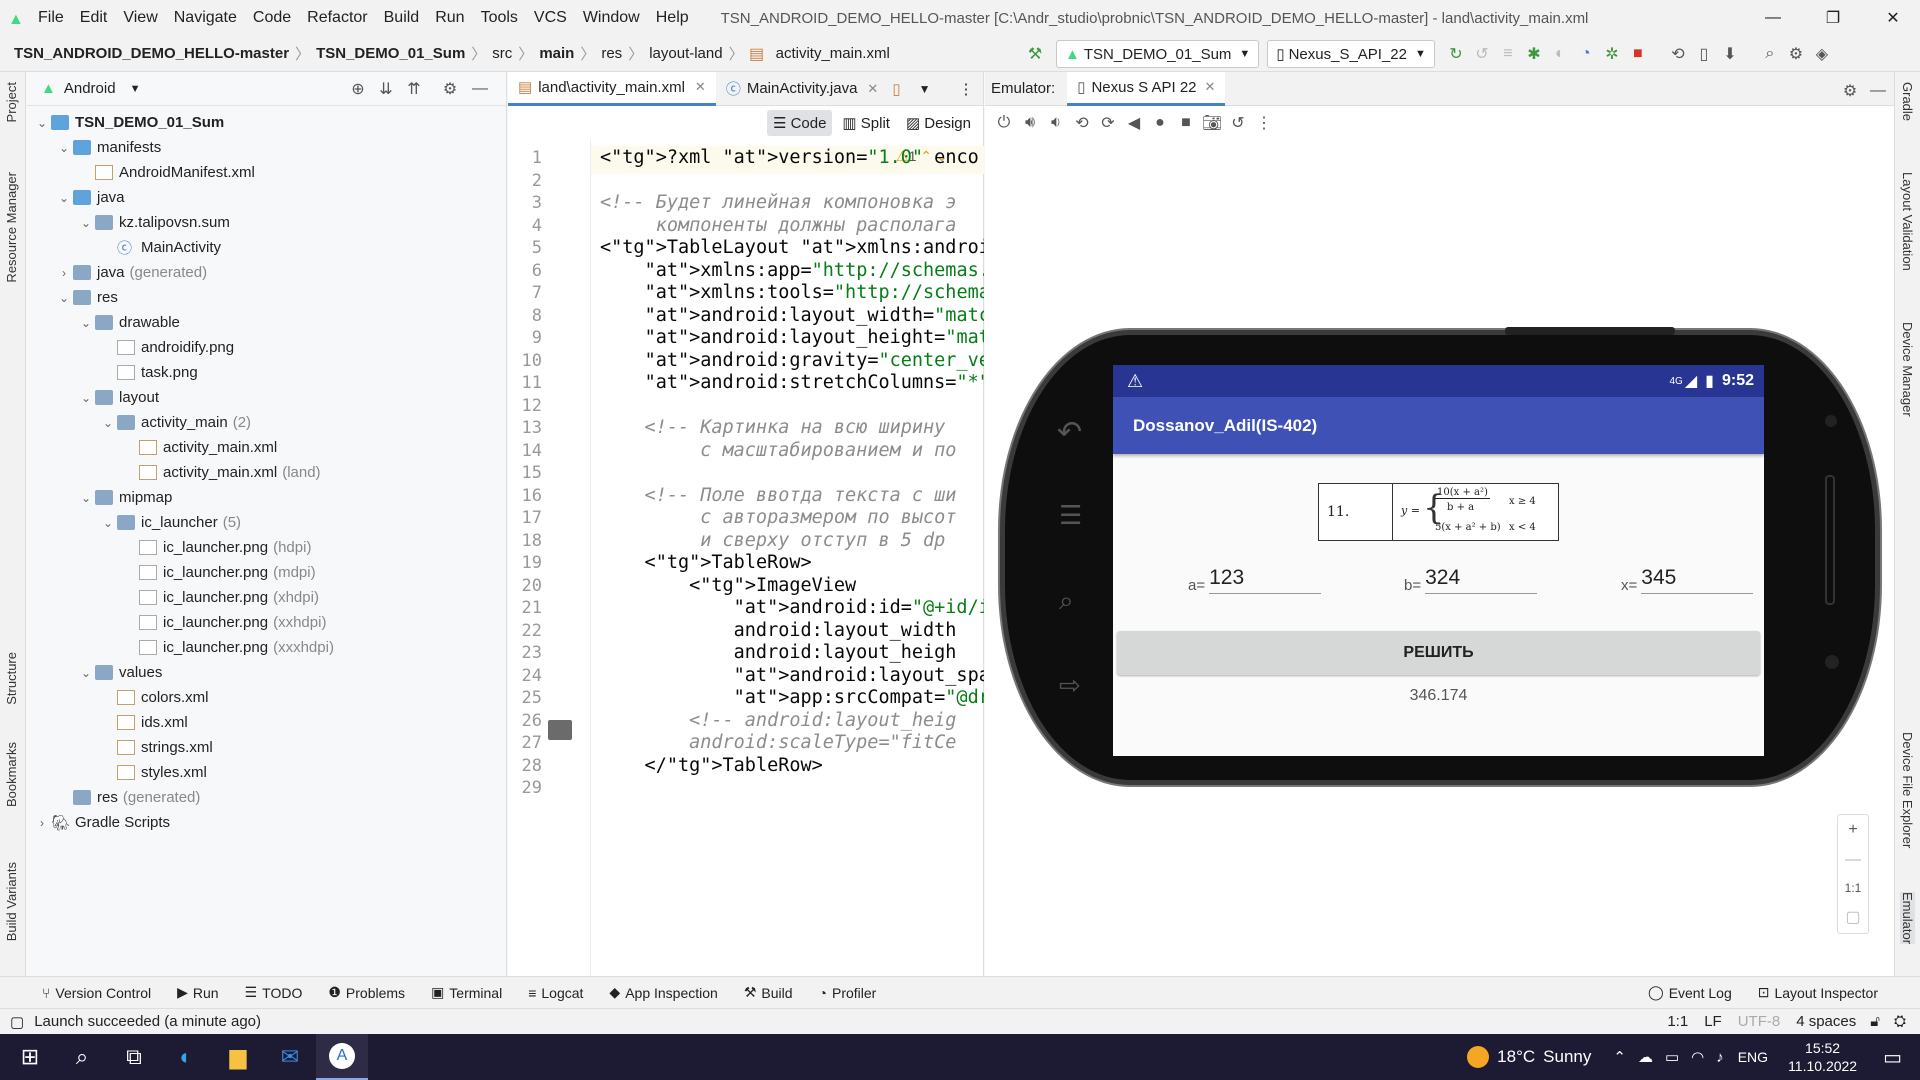  Describe the element at coordinates (1238, 123) in the screenshot. I see `snapshot-icon: ↺` at that location.